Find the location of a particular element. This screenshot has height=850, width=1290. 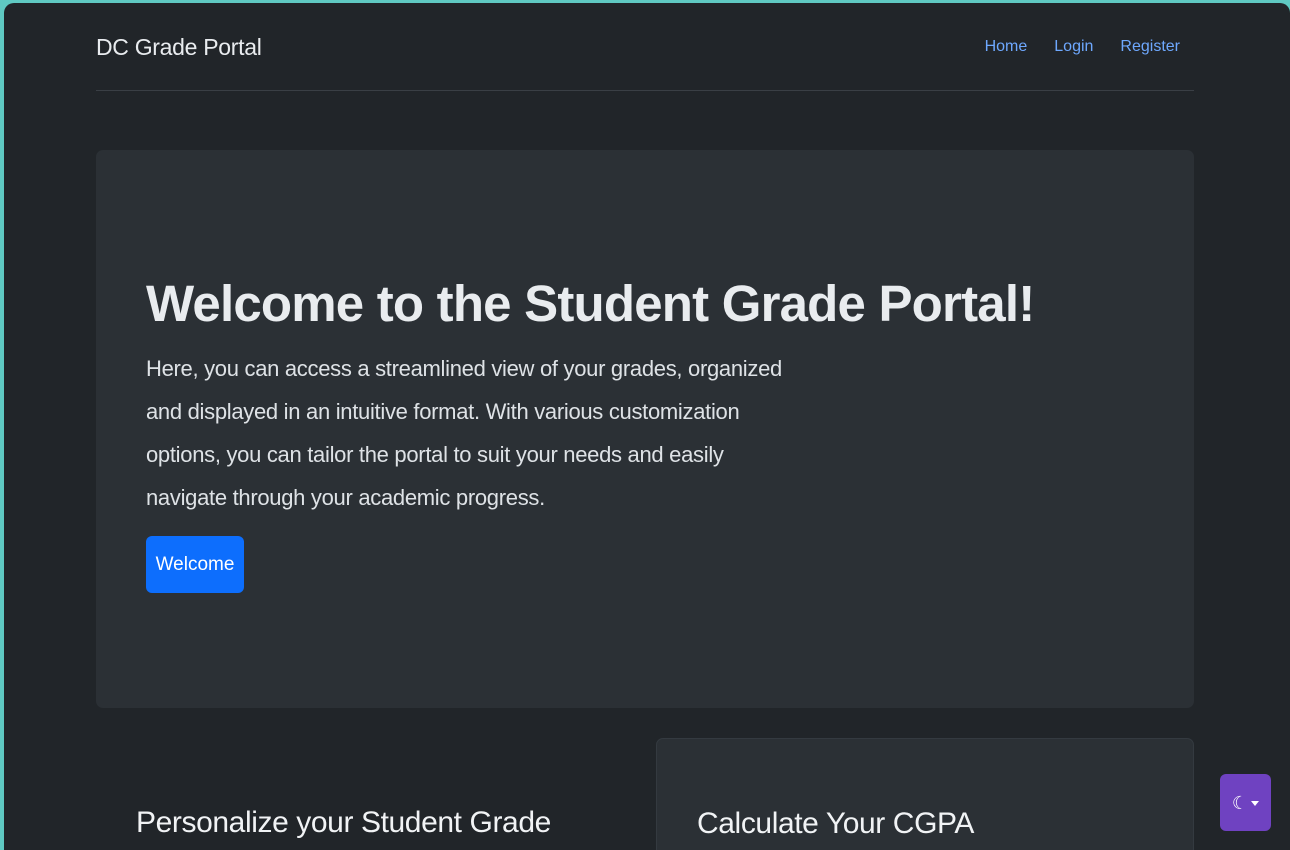

personalize-section: Personalize your Student Grade is located at coordinates (364, 794).